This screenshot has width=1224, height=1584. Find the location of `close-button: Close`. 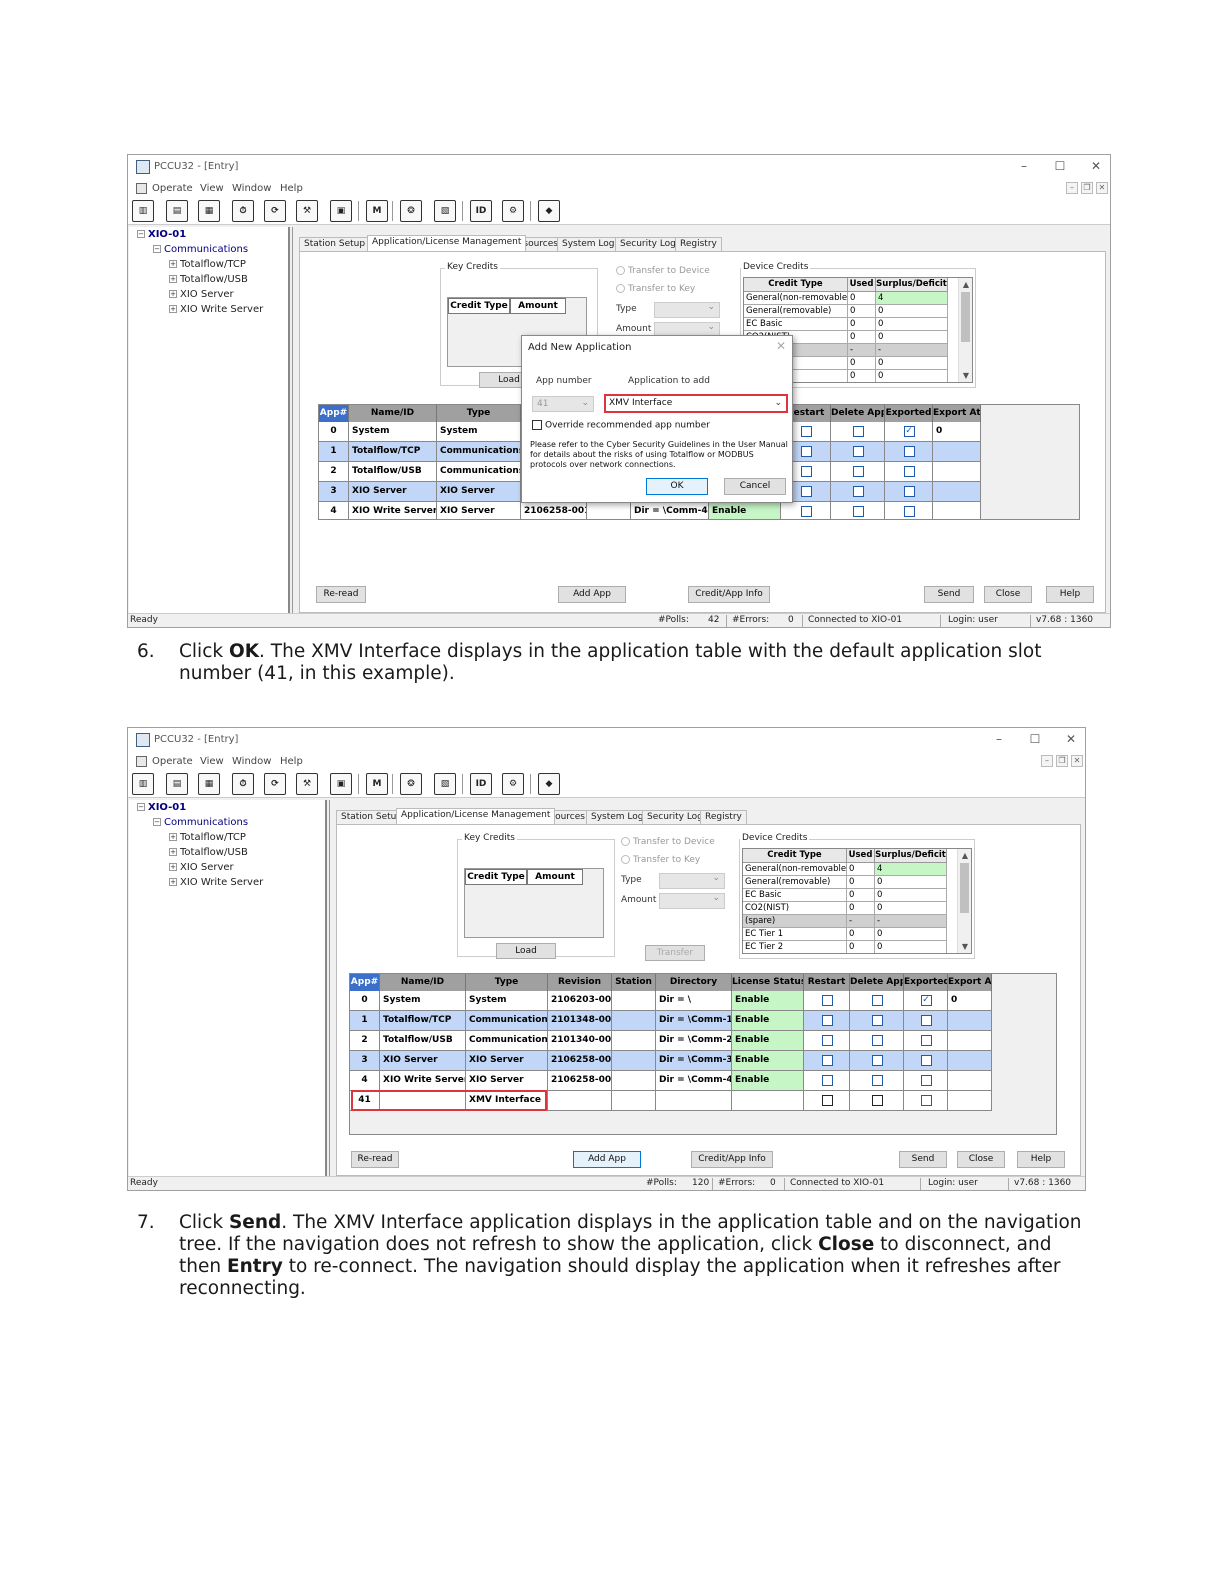

close-button: Close is located at coordinates (981, 1159).